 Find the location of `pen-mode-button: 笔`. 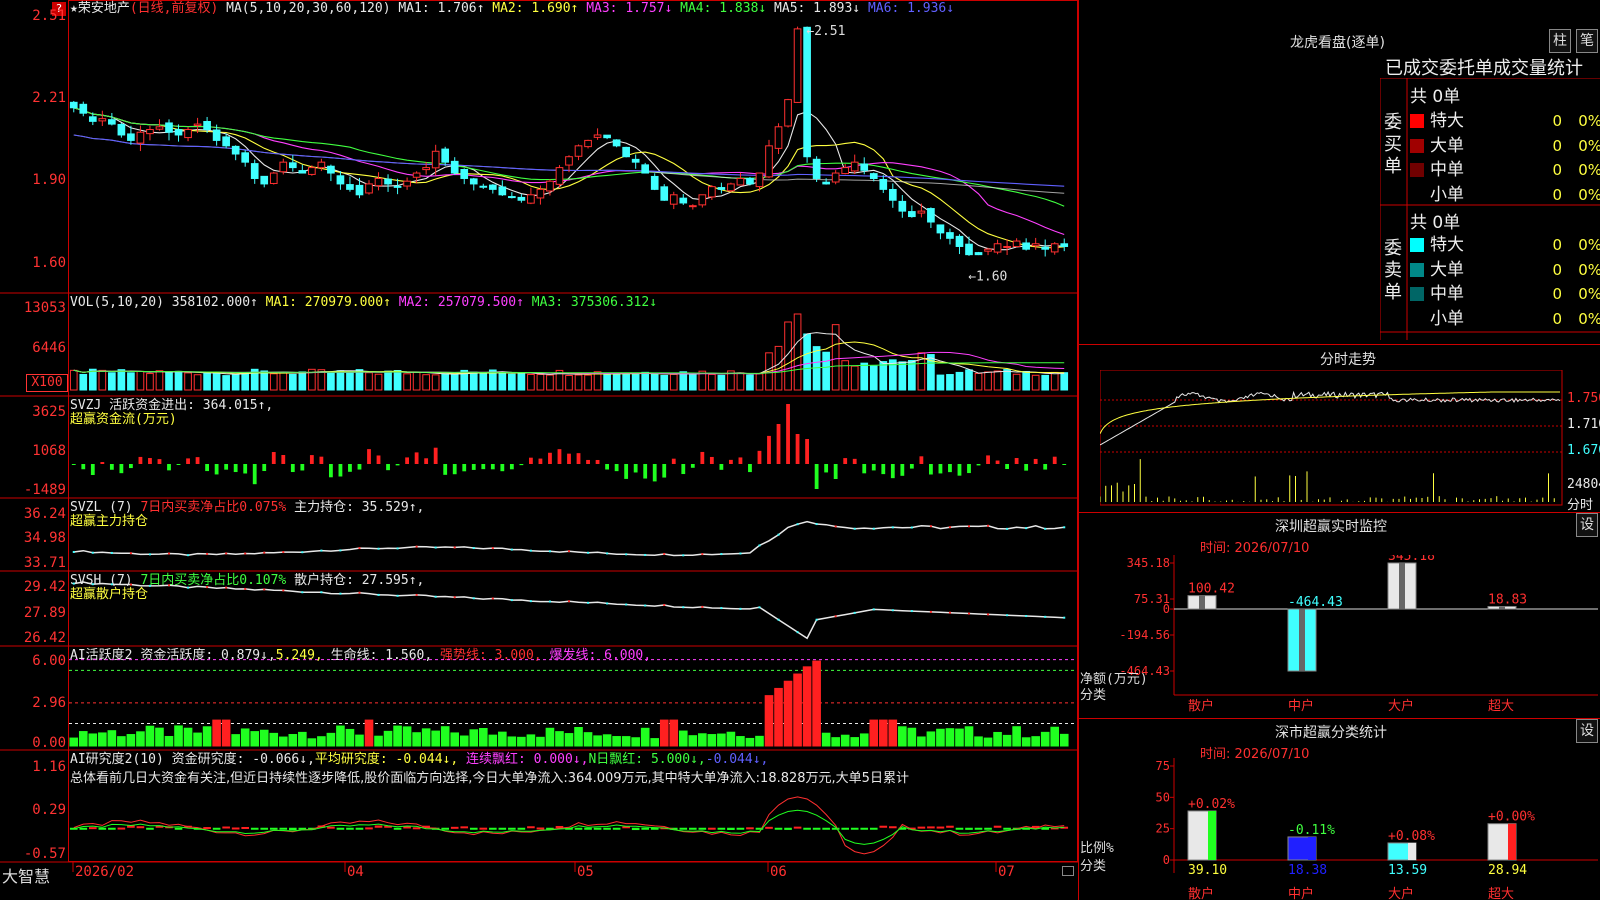

pen-mode-button: 笔 is located at coordinates (1587, 41).